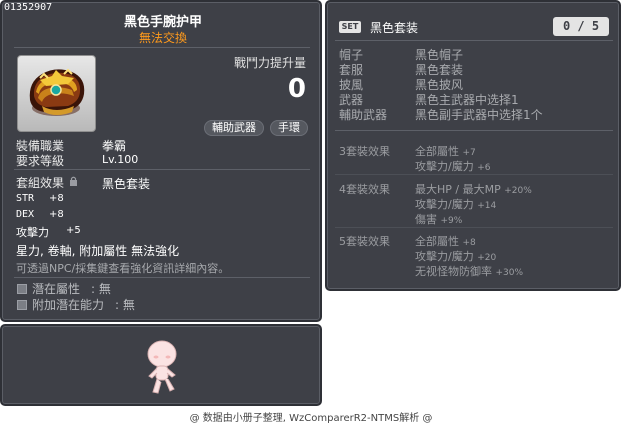 The width and height of the screenshot is (622, 424). What do you see at coordinates (25, 214) in the screenshot?
I see `stat-dex-label: DEX` at bounding box center [25, 214].